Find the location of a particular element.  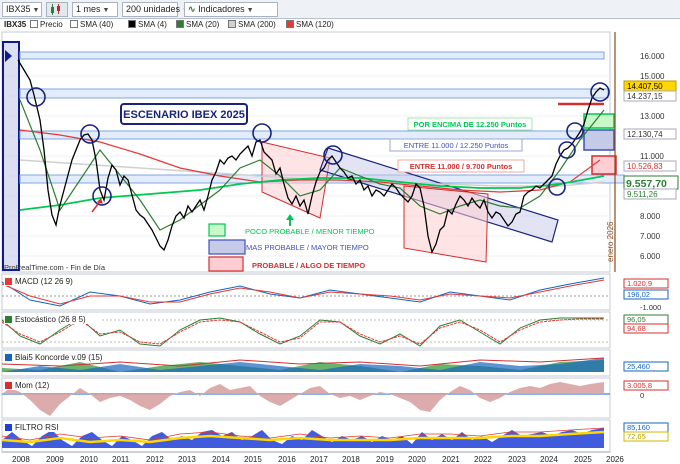

scenario-red-box is located at coordinates (604, 165).